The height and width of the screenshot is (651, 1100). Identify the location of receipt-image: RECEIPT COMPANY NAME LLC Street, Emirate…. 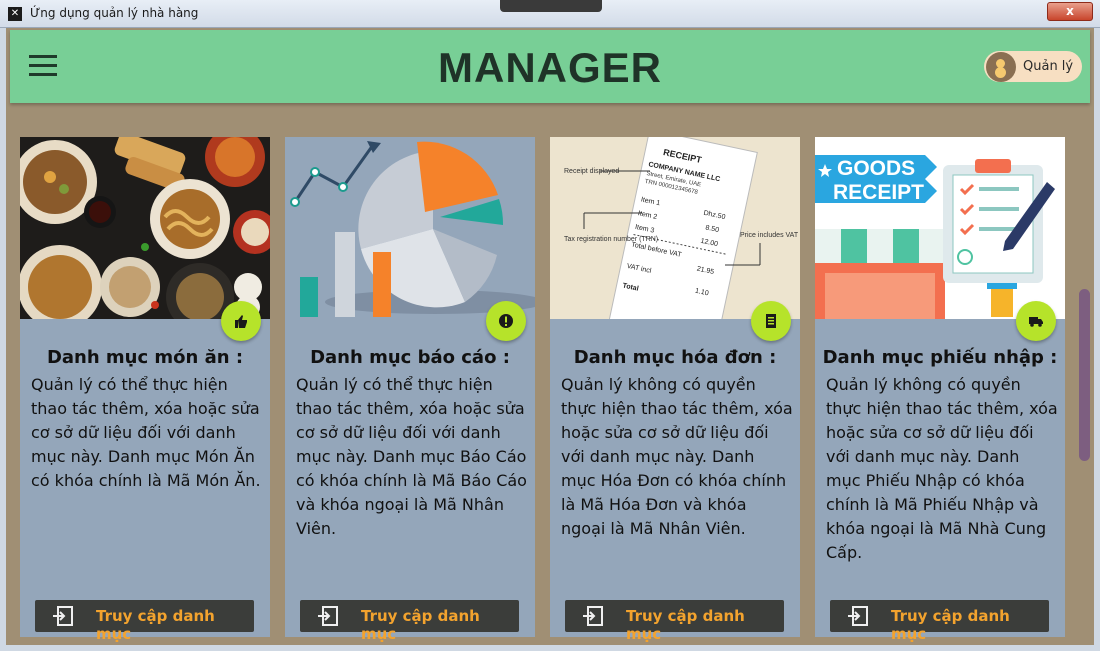
(675, 228).